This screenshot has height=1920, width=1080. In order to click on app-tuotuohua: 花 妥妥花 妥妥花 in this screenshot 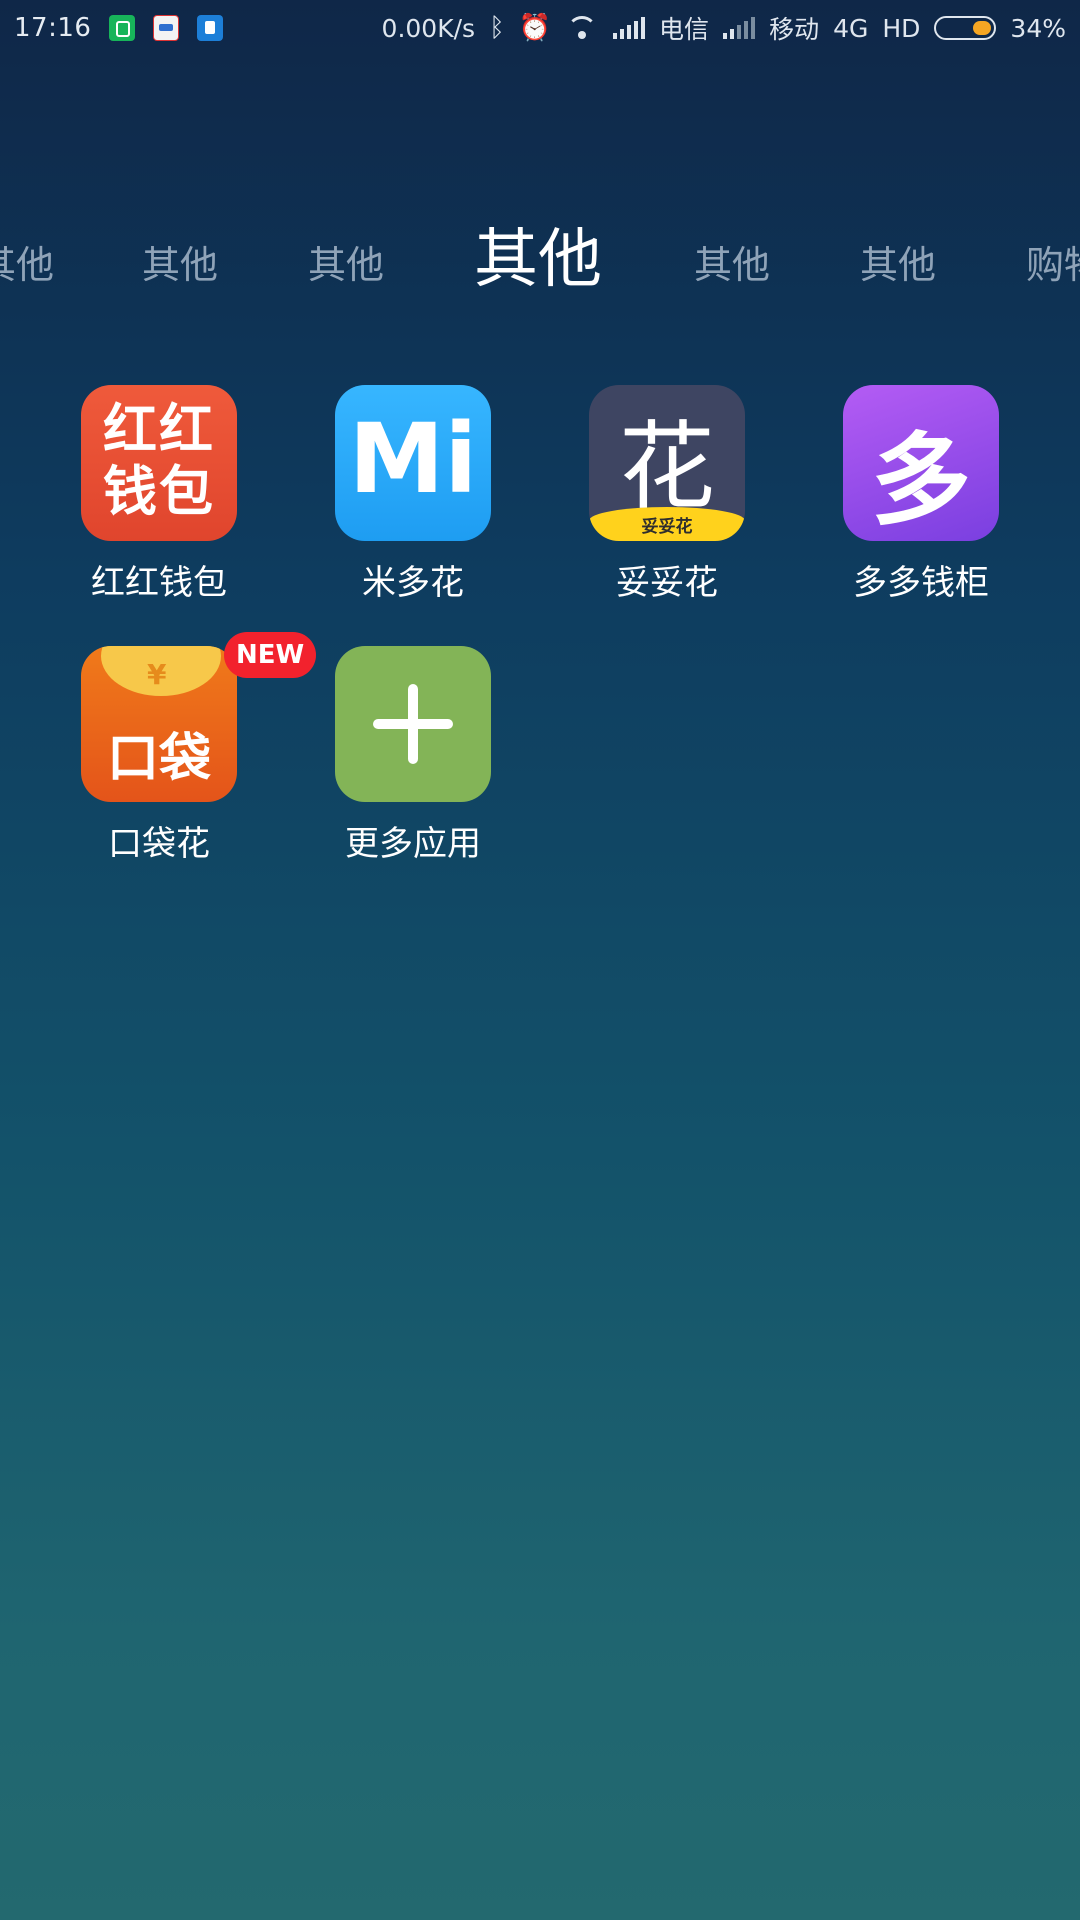, I will do `click(667, 494)`.